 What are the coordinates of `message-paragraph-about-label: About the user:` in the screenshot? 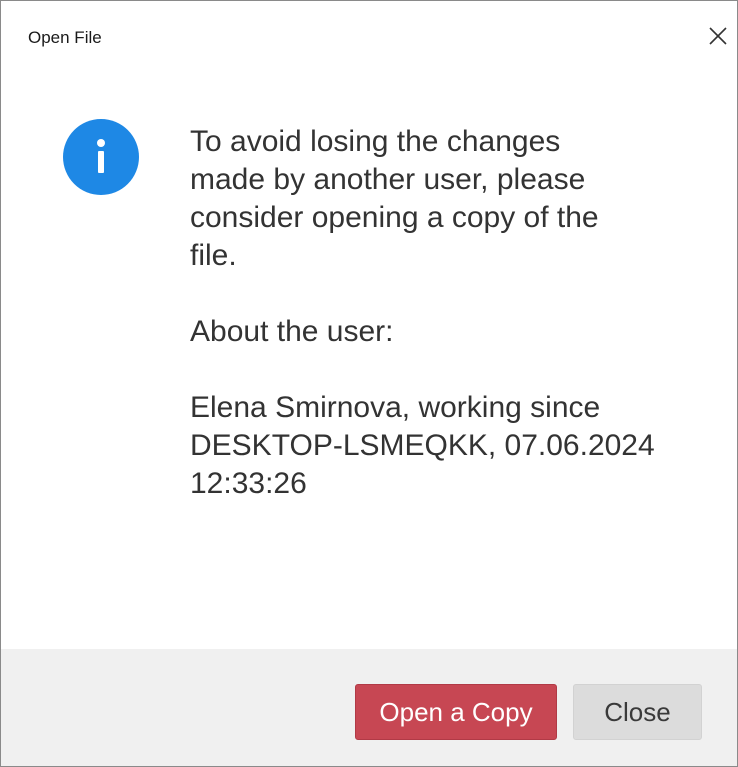 It's located at (292, 331).